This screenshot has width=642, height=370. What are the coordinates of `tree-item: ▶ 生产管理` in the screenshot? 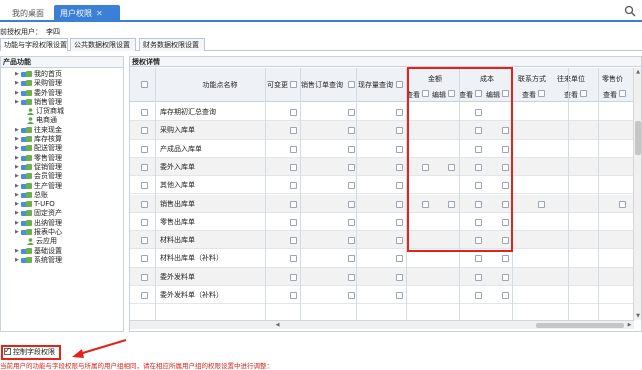 It's located at (62, 186).